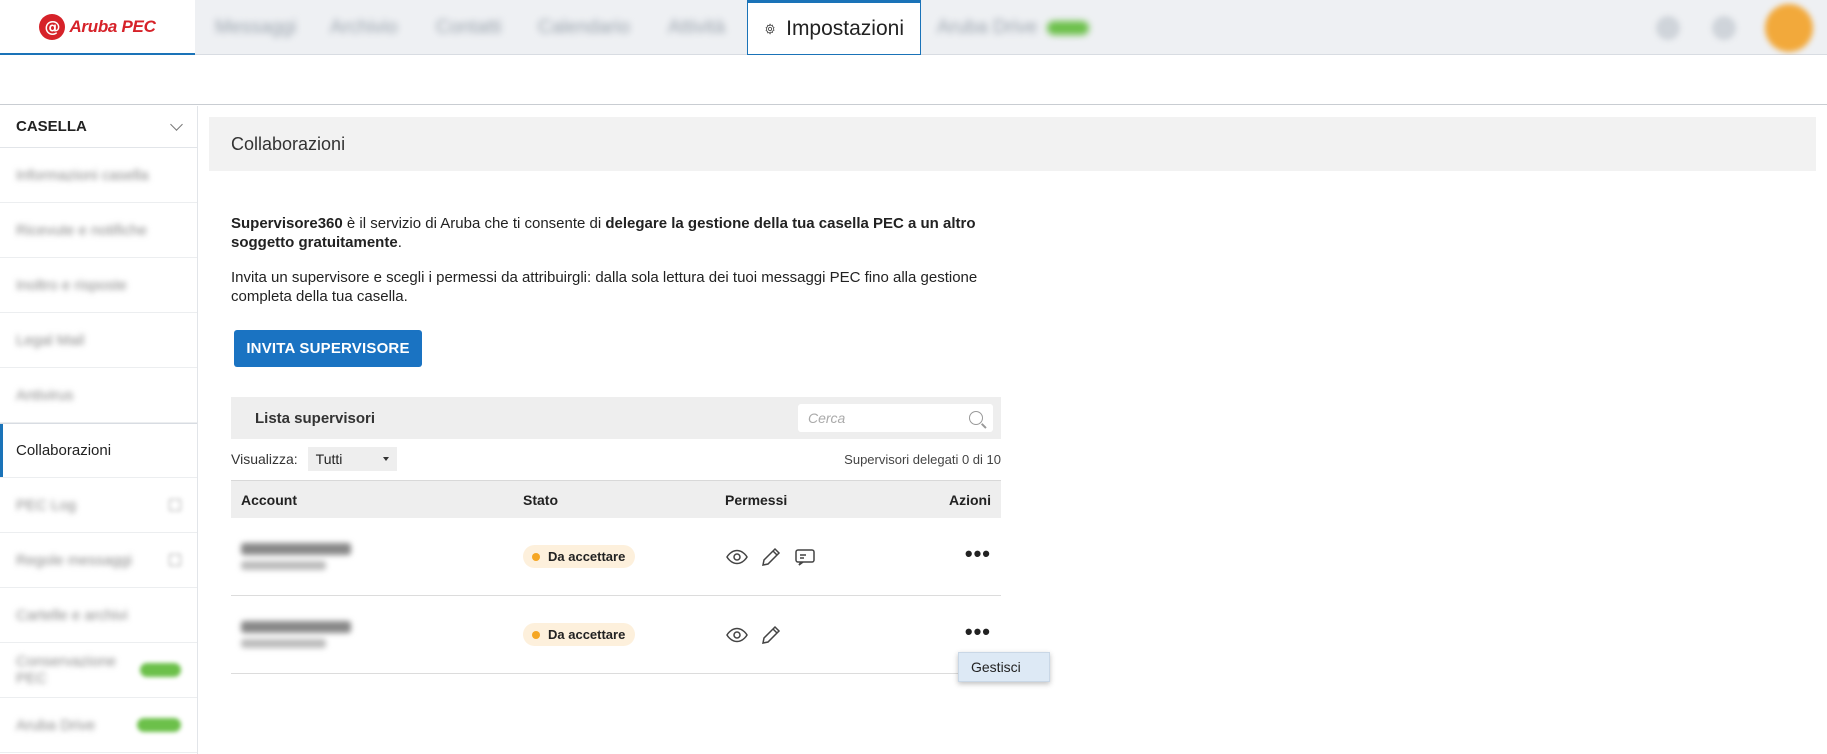  I want to click on sidebar-item-collaborazioni: Collaborazioni, so click(98, 450).